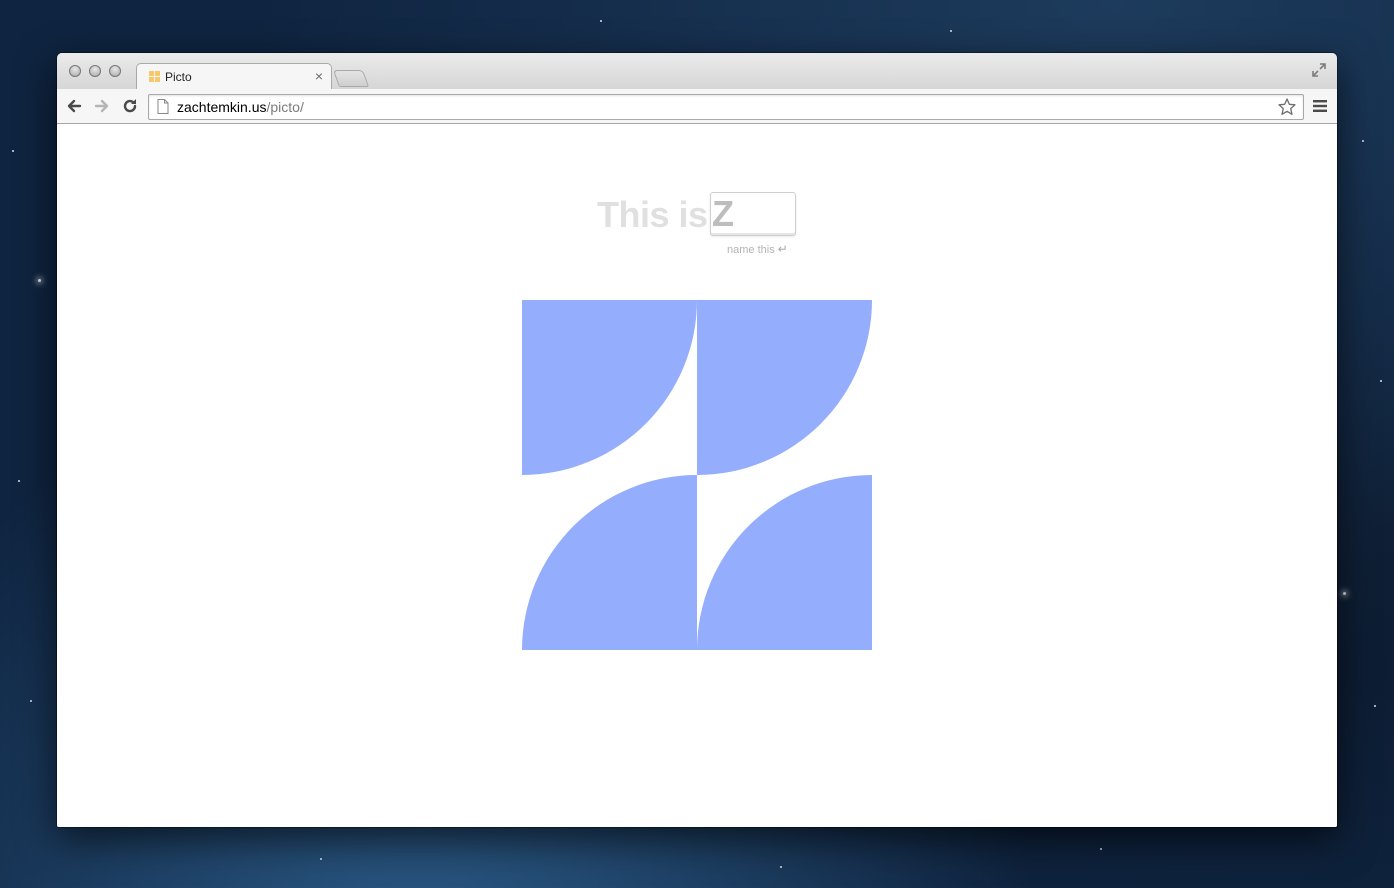 The width and height of the screenshot is (1394, 888). What do you see at coordinates (115, 71) in the screenshot?
I see `zoom-window-button` at bounding box center [115, 71].